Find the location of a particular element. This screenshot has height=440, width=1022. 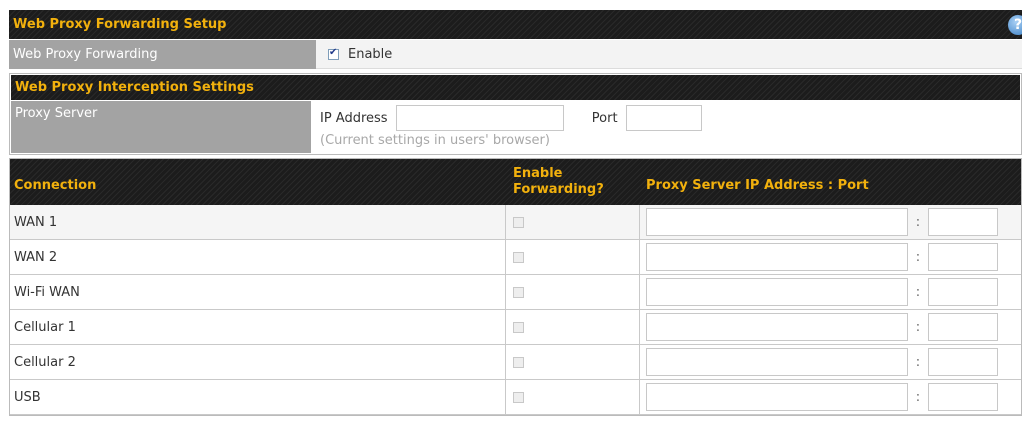

browser-settings-hint: (Current settings in users' browser) is located at coordinates (435, 140).